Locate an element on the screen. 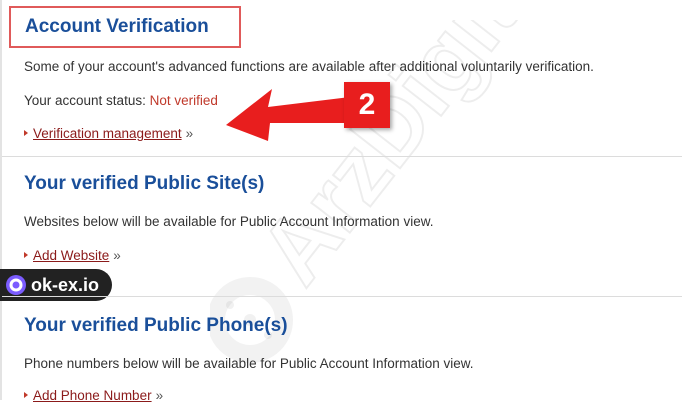 This screenshot has height=403, width=700. public-phones-heading: Your verified Public Phone(s) is located at coordinates (156, 325).